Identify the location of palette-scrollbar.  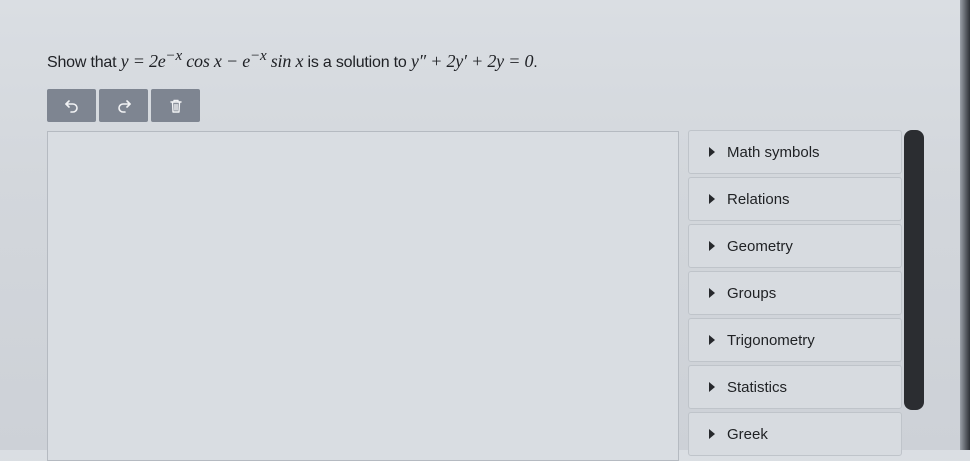
(914, 270).